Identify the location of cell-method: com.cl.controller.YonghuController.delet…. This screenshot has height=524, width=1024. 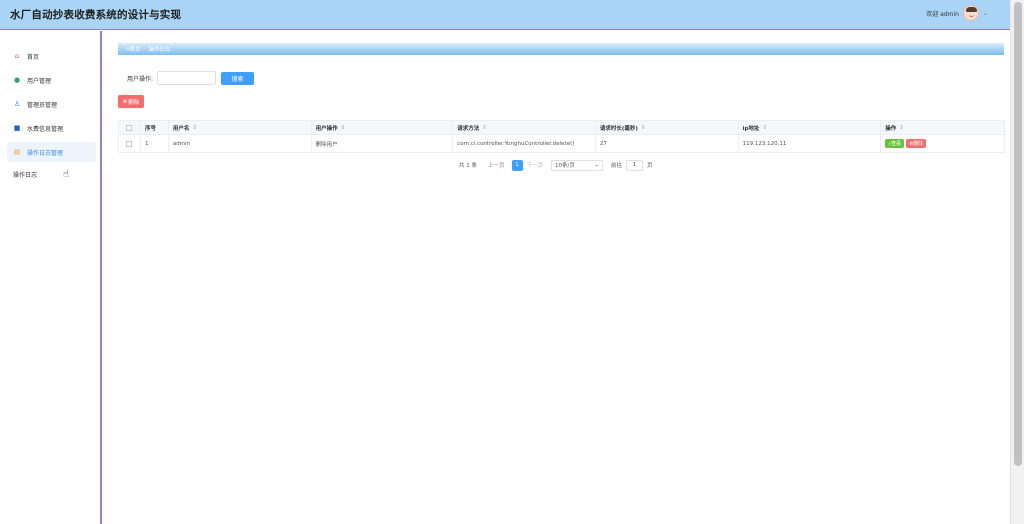
(524, 143).